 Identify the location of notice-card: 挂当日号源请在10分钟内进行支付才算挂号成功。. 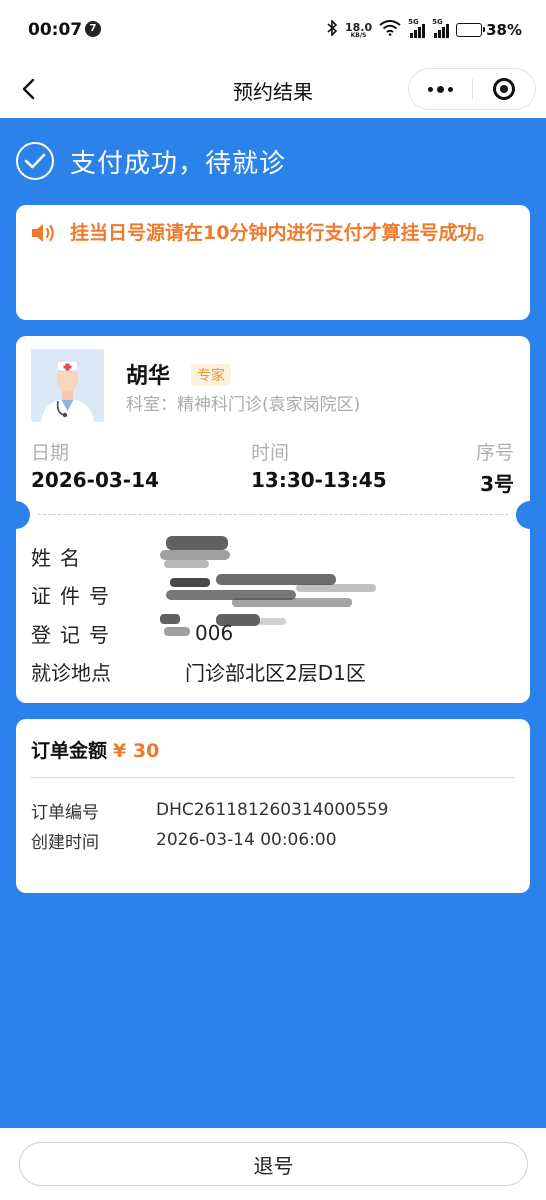
(273, 262).